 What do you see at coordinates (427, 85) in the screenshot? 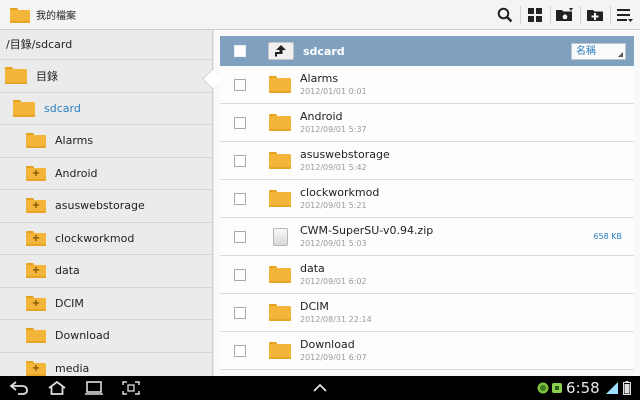
I see `file-row: Alarms 2012/01/01 0:01` at bounding box center [427, 85].